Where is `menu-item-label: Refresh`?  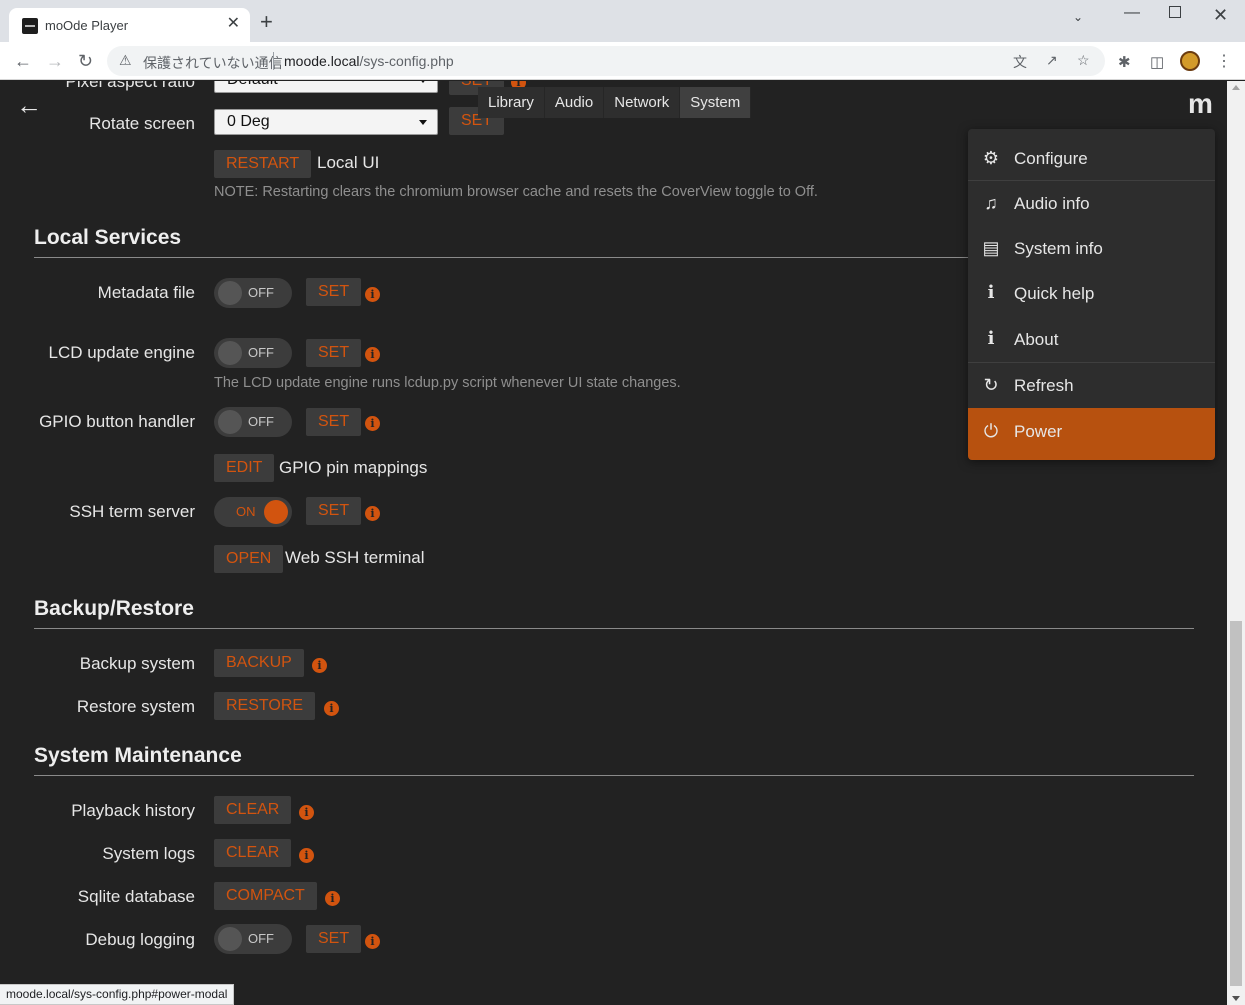
menu-item-label: Refresh is located at coordinates (1044, 385).